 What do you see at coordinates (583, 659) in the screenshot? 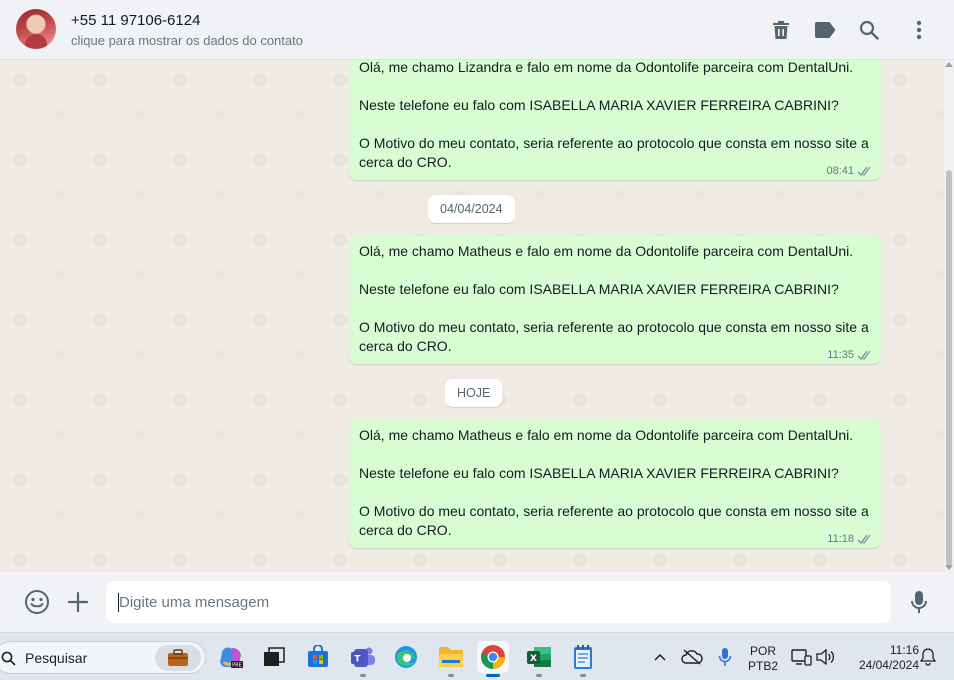
I see `taskbar-notepad-icon` at bounding box center [583, 659].